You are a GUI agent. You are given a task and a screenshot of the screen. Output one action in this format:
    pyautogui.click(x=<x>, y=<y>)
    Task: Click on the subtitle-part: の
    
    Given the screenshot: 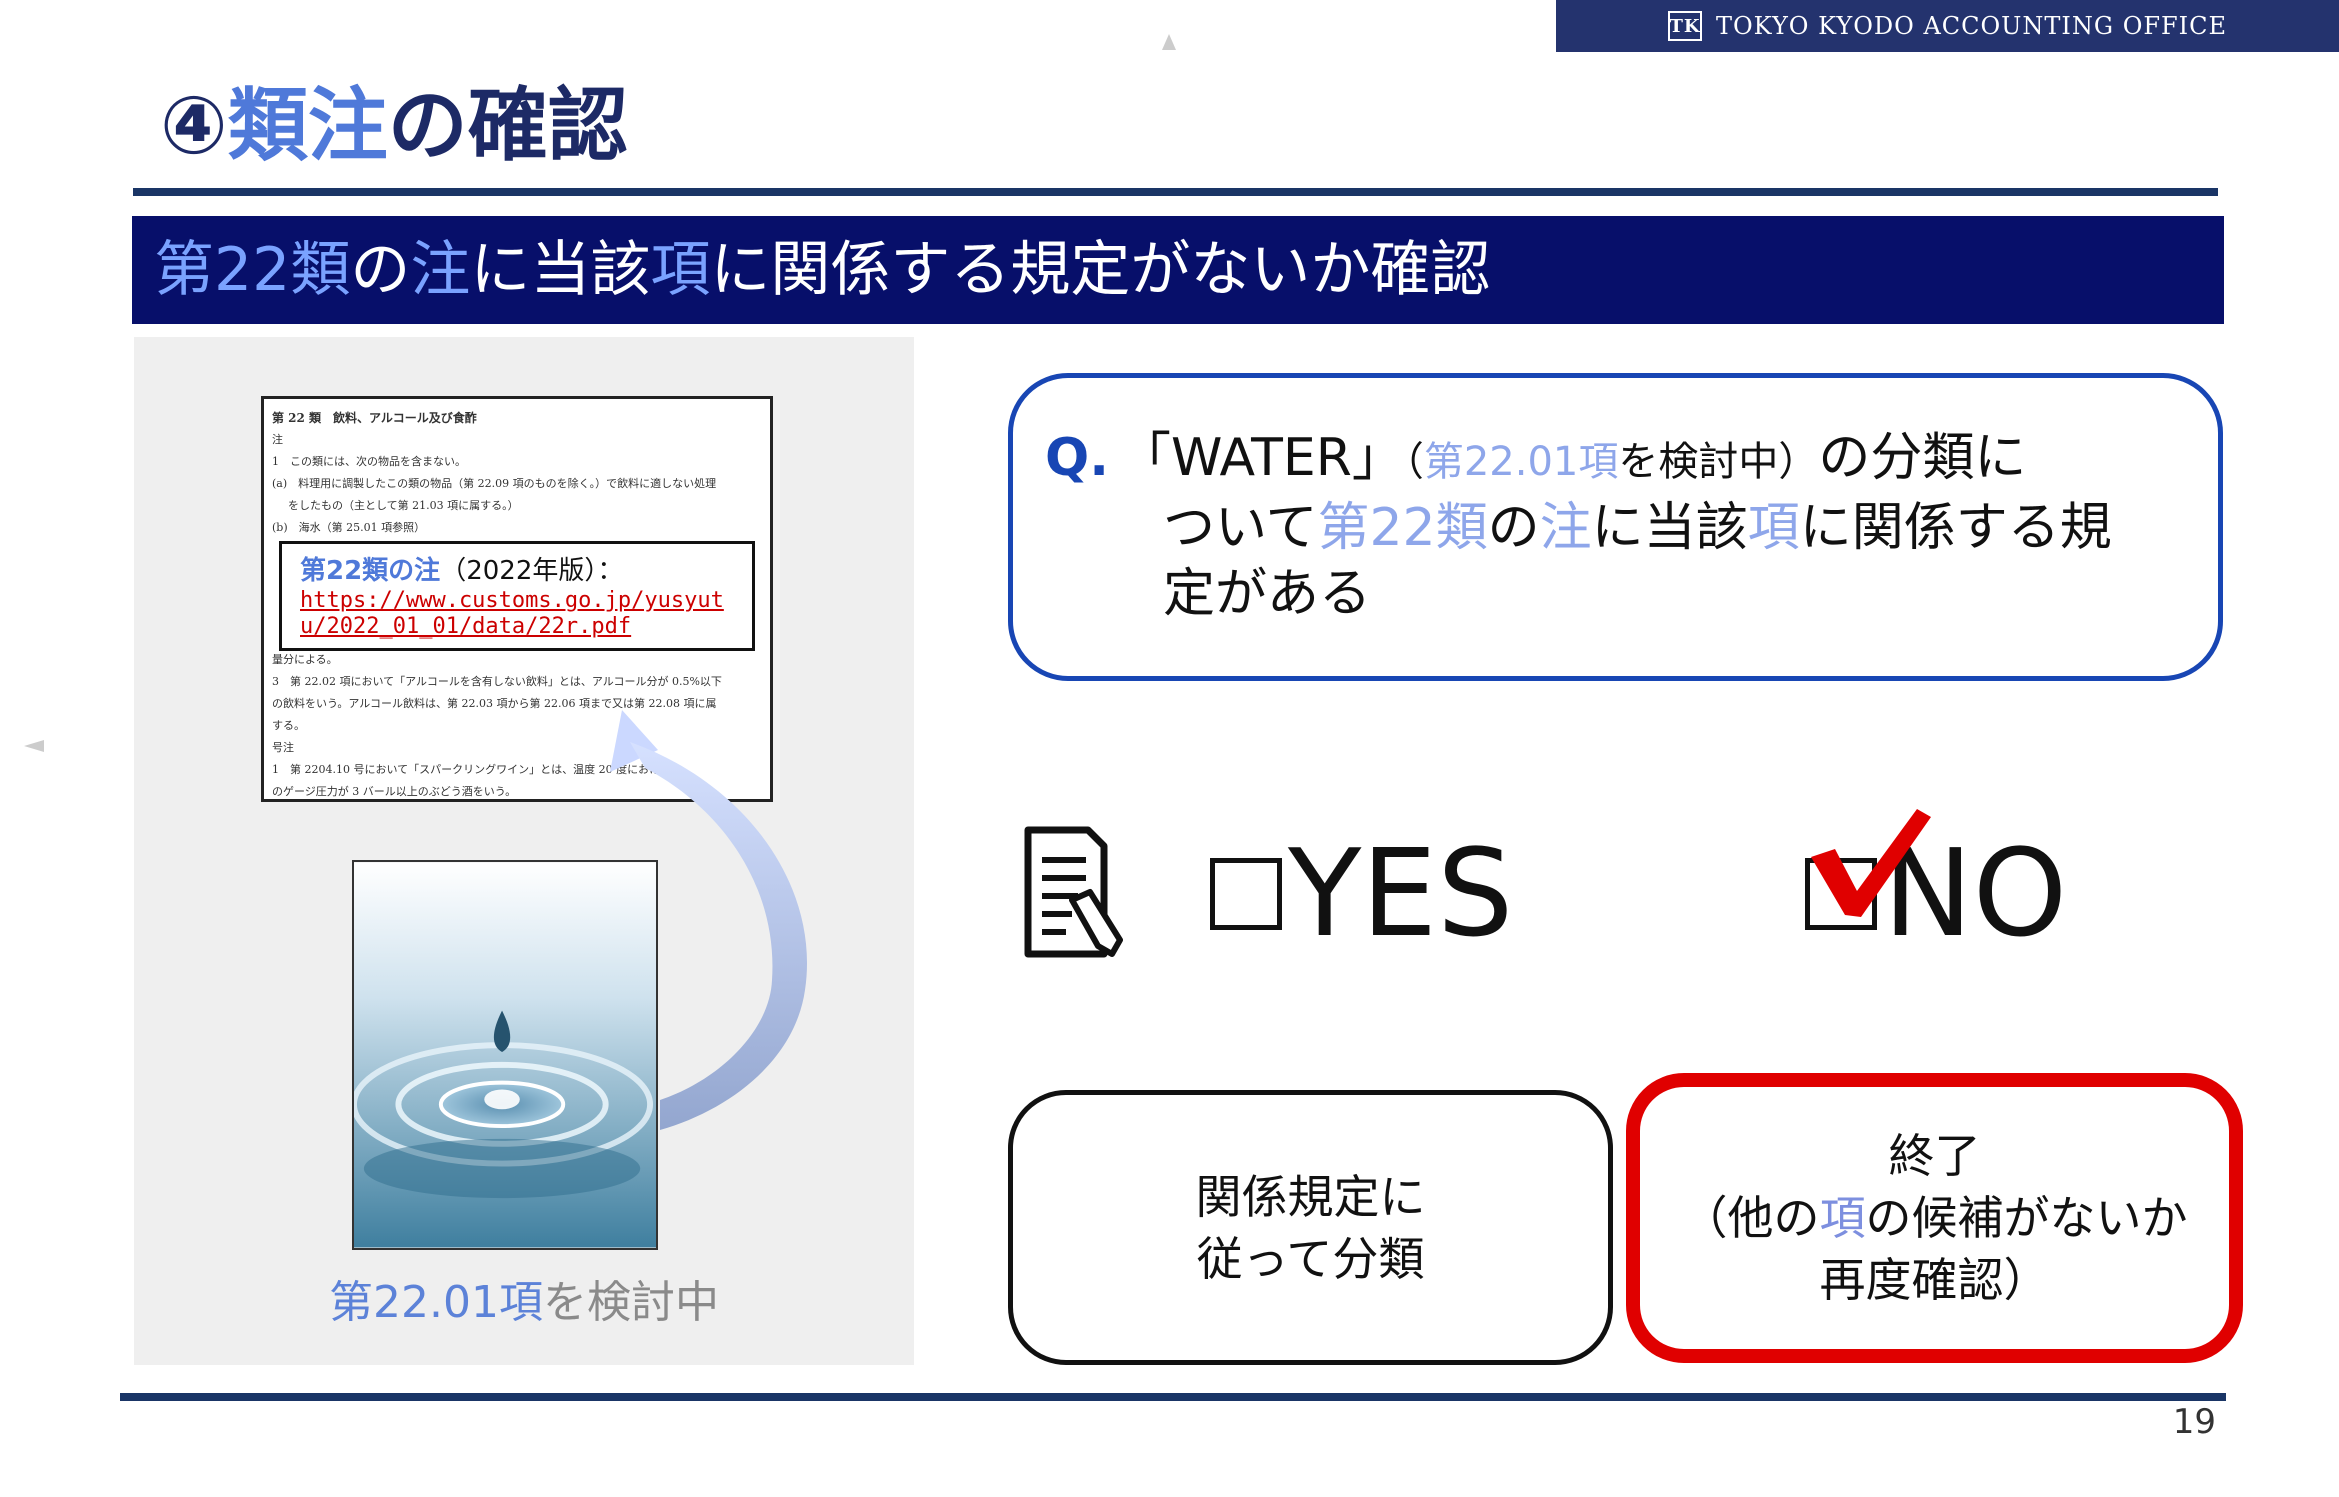 What is the action you would take?
    pyautogui.click(x=380, y=270)
    